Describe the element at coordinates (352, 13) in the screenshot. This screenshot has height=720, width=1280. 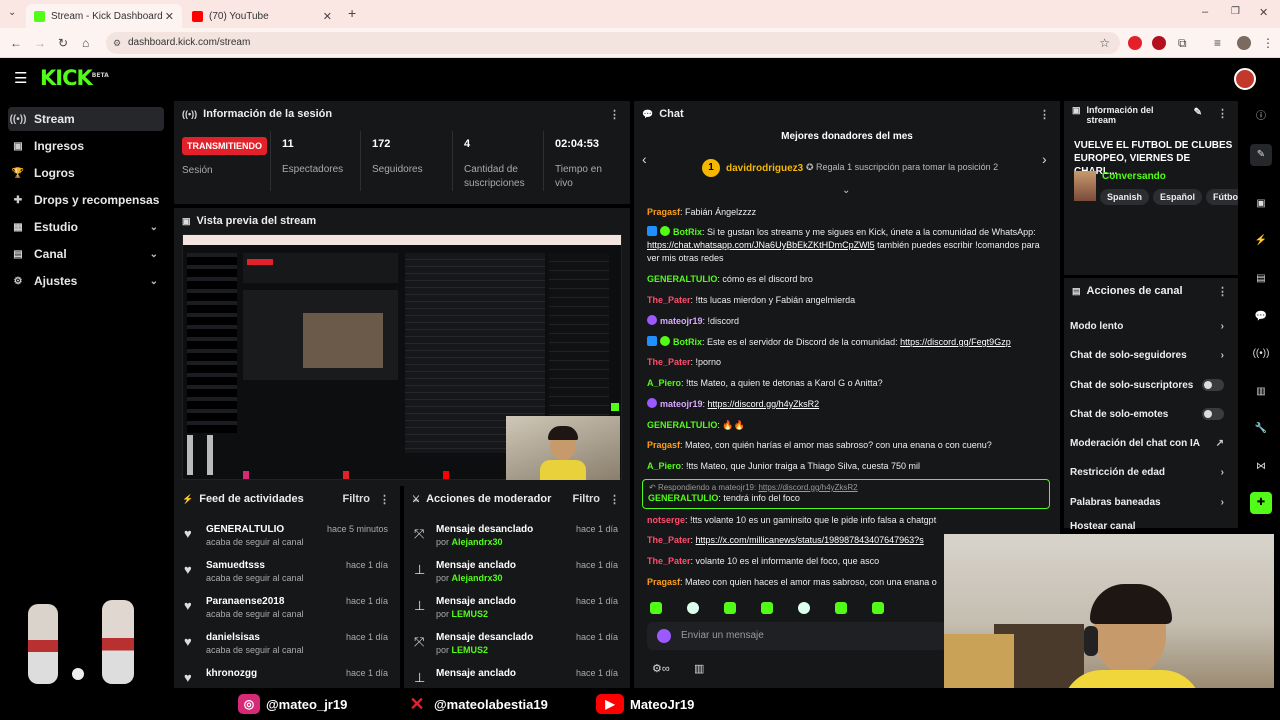
I see `new-tab-icon: +` at that location.